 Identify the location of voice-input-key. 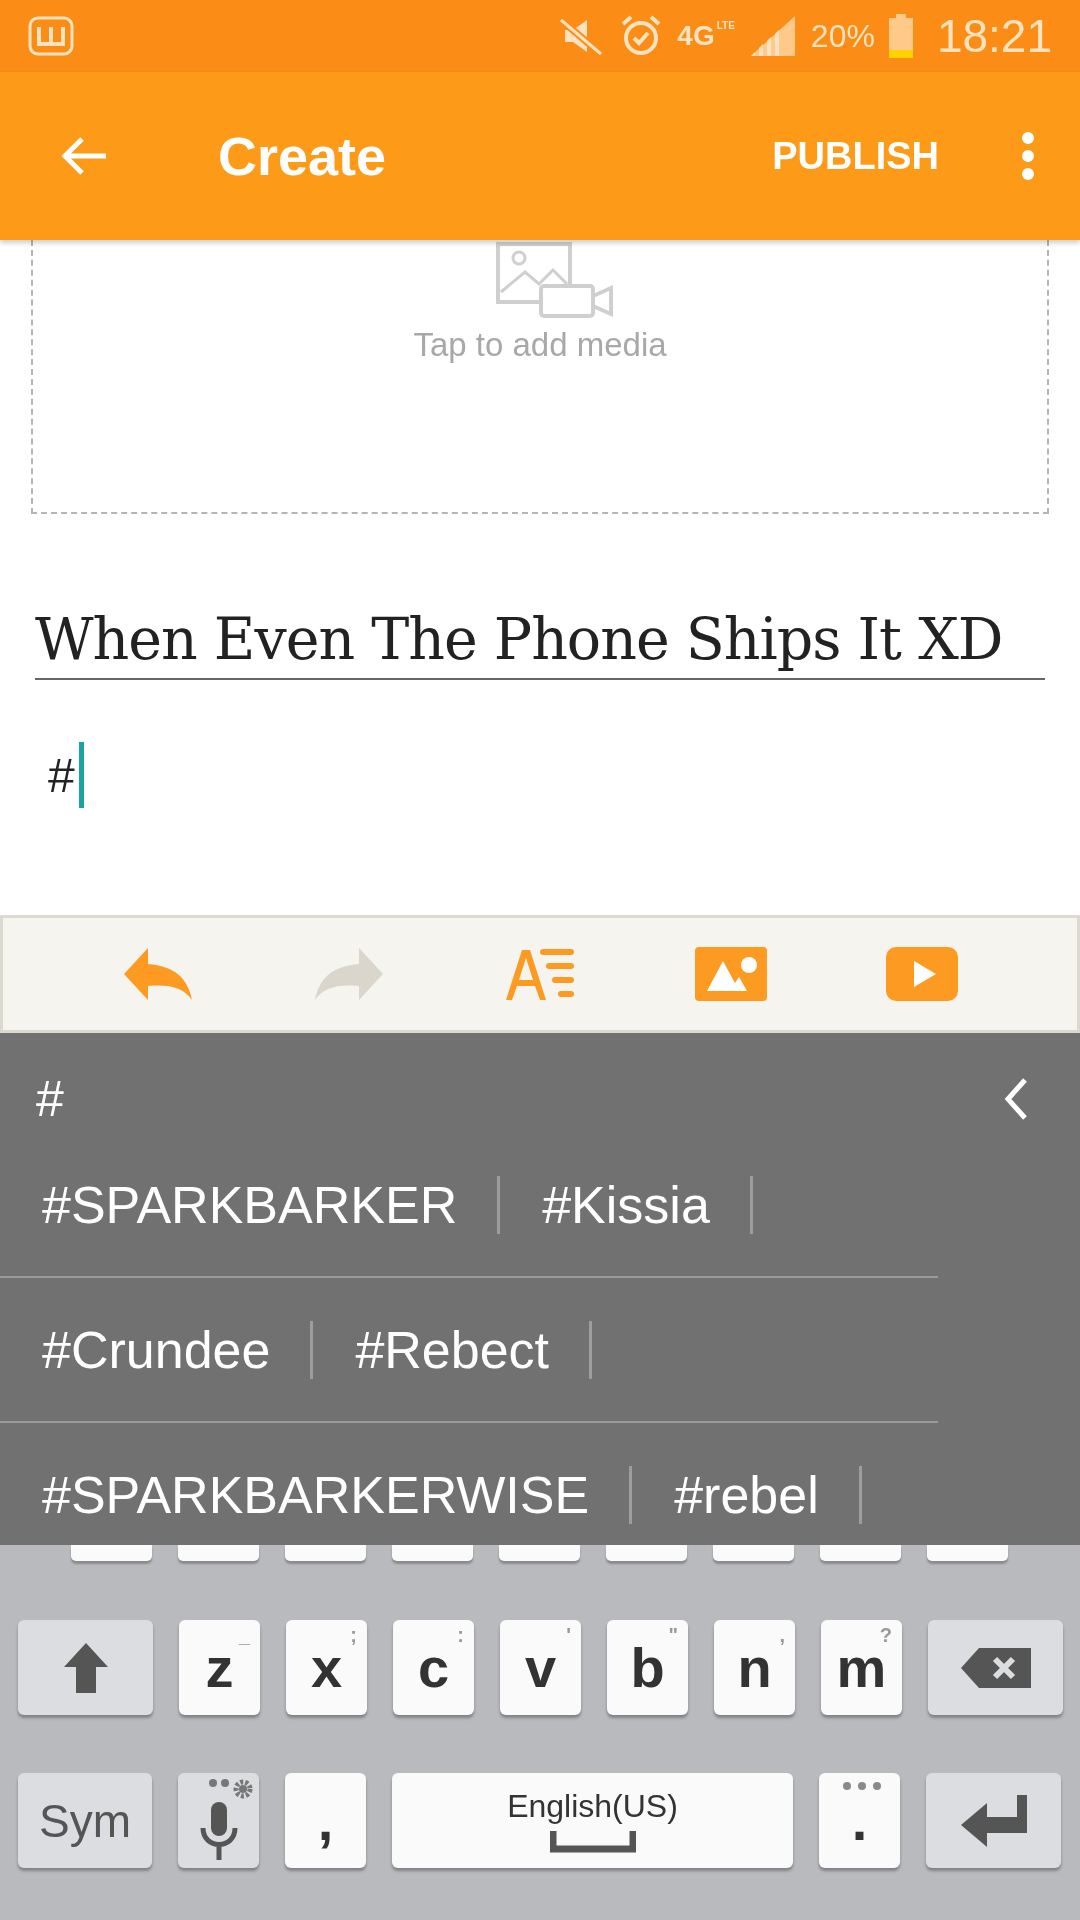
(218, 1820).